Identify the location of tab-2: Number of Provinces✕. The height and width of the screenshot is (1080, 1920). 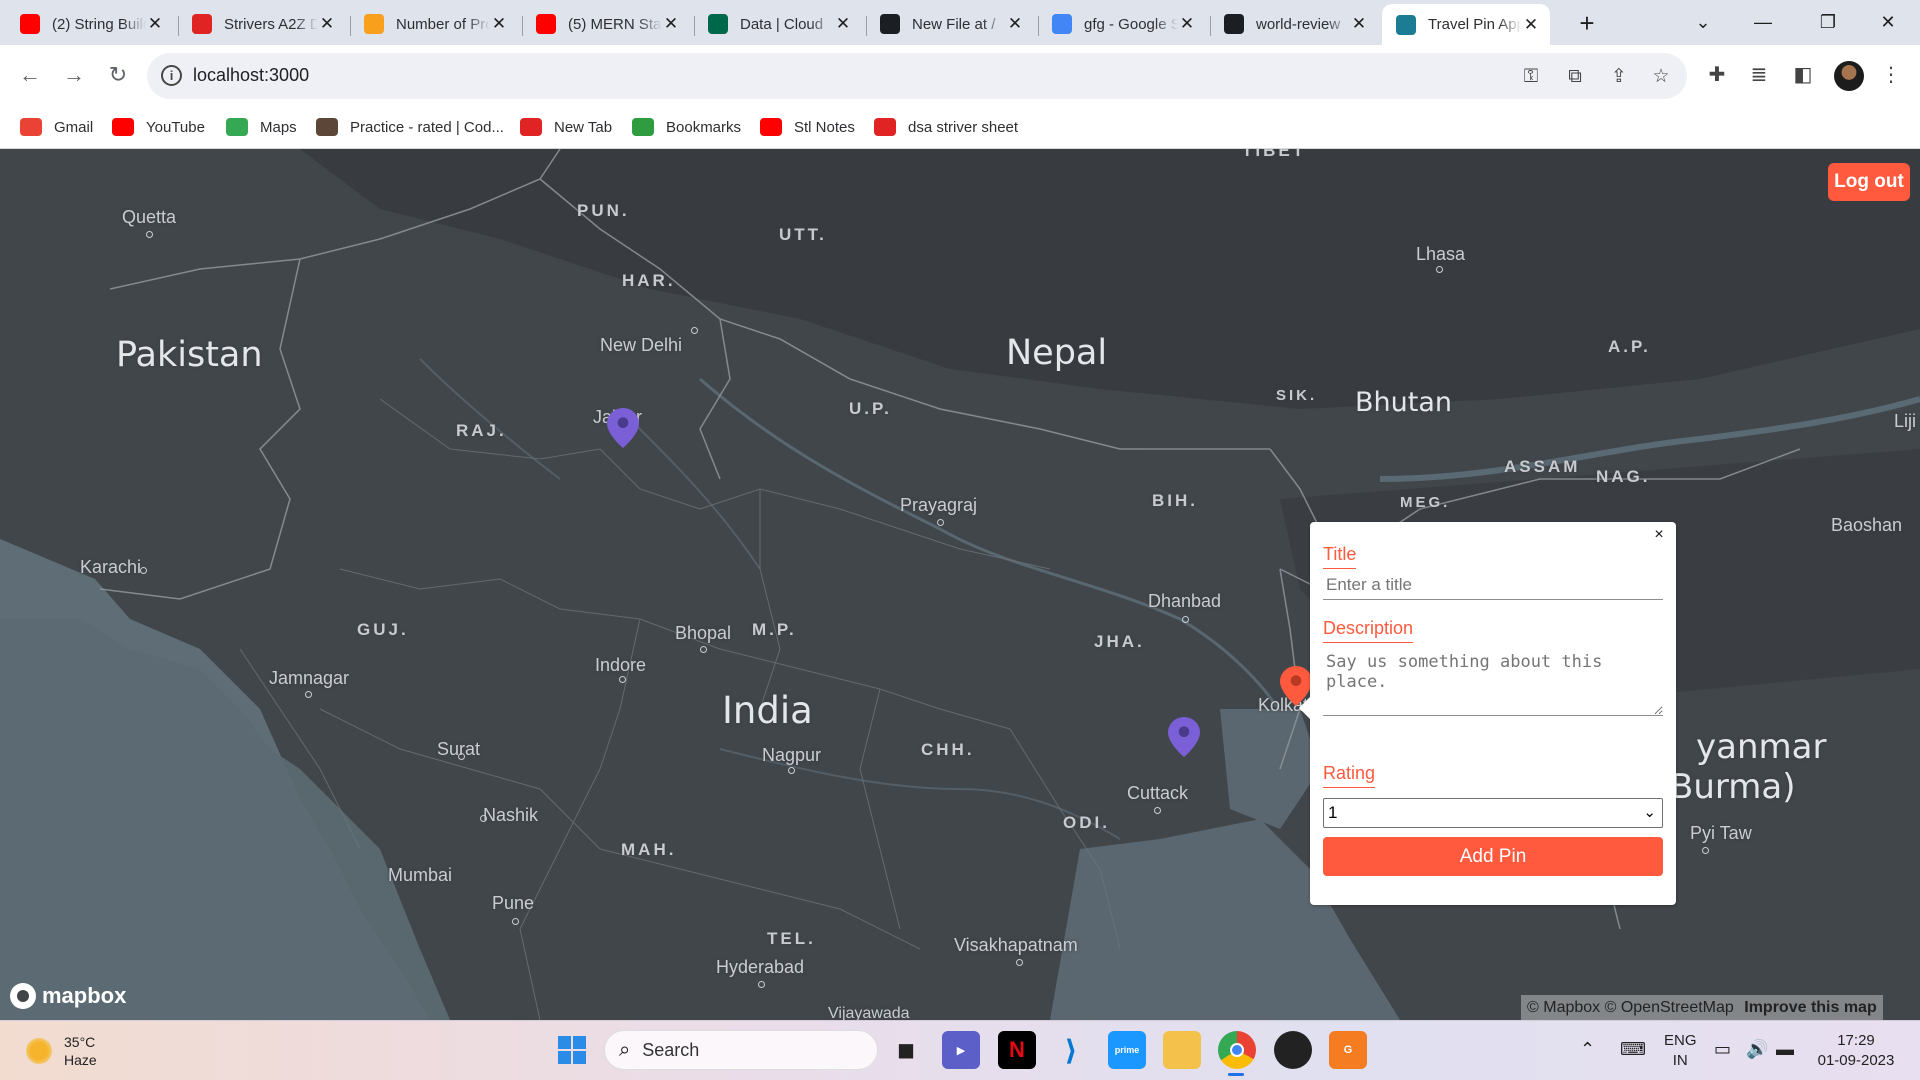
(434, 24).